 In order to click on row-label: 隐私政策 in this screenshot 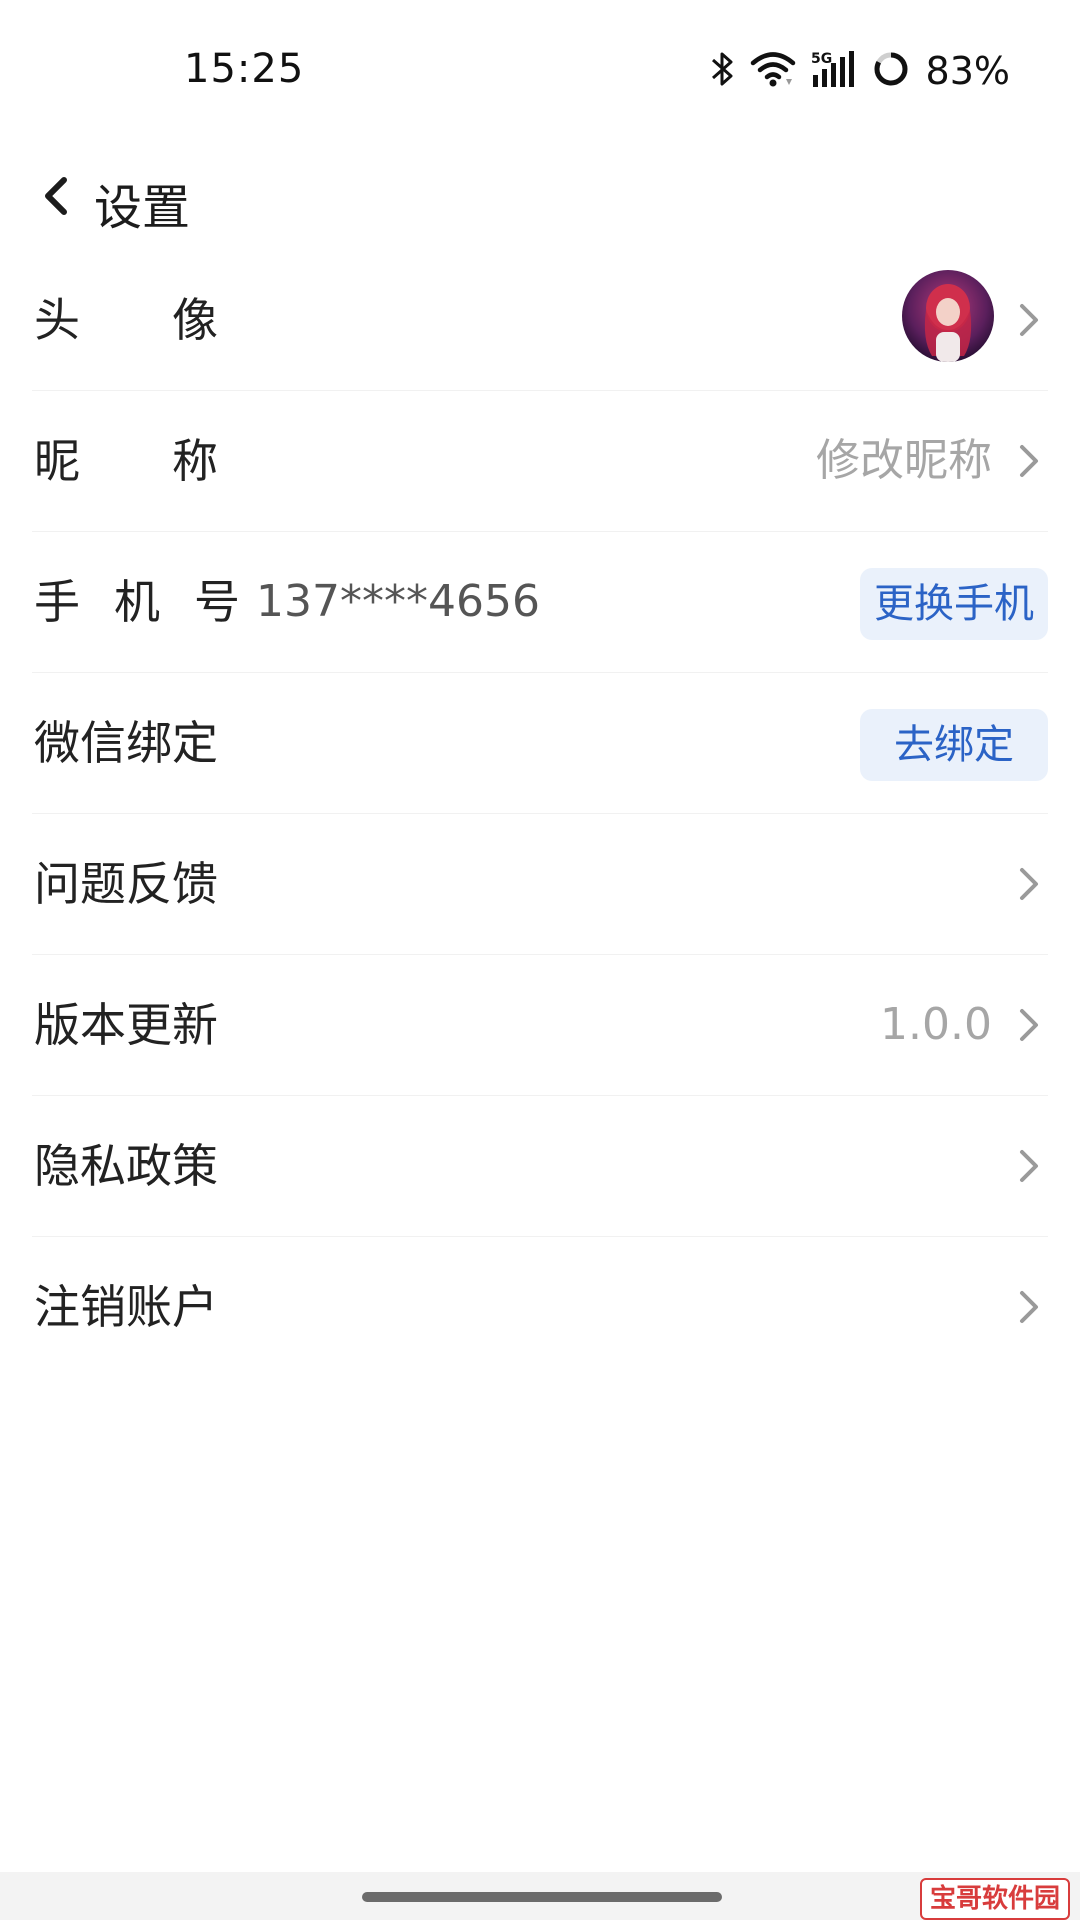, I will do `click(126, 1166)`.